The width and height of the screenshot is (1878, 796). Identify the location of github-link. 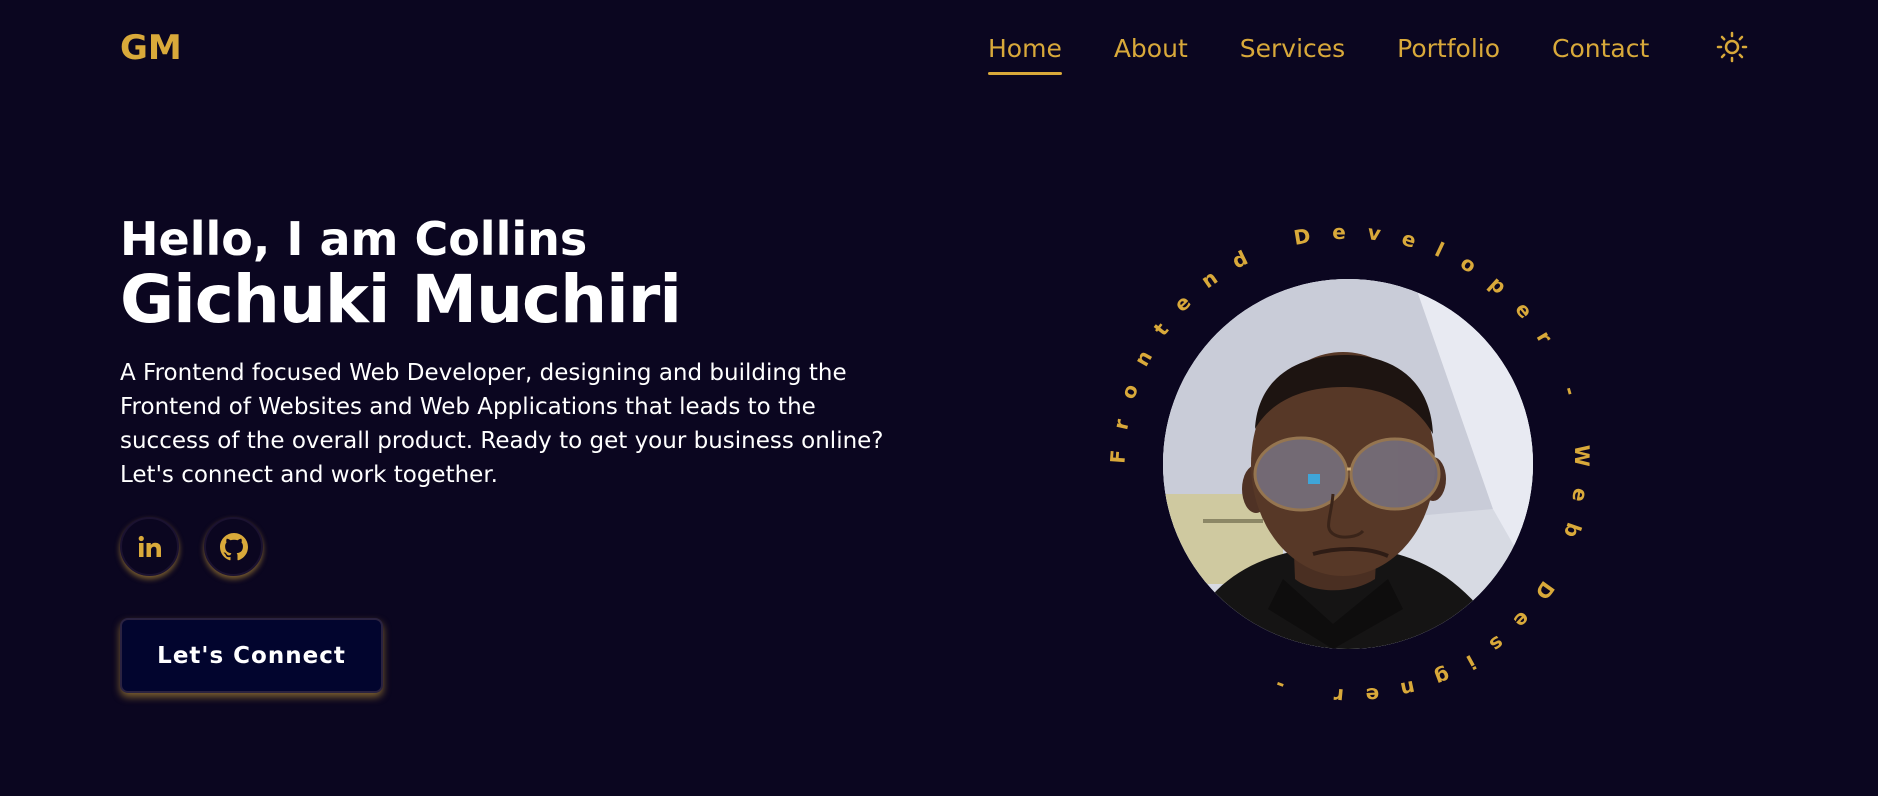
(233, 546).